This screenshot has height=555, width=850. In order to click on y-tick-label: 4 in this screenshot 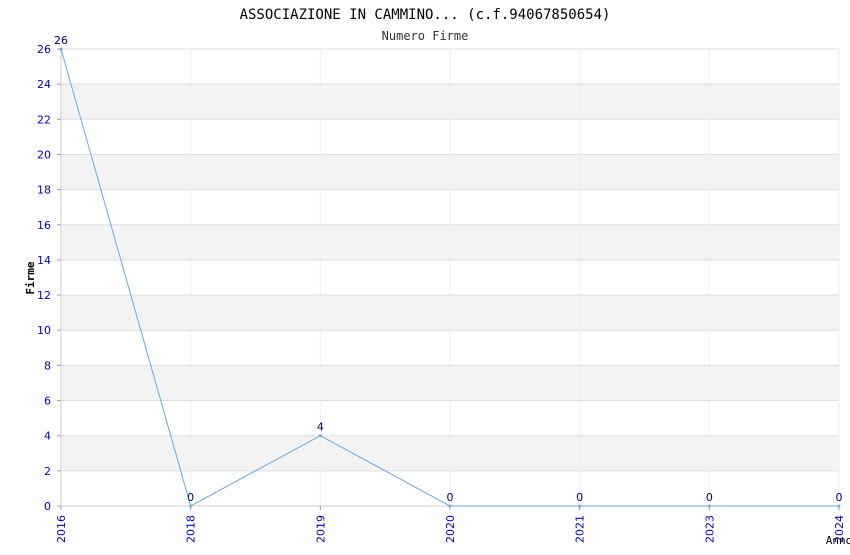, I will do `click(47, 436)`.